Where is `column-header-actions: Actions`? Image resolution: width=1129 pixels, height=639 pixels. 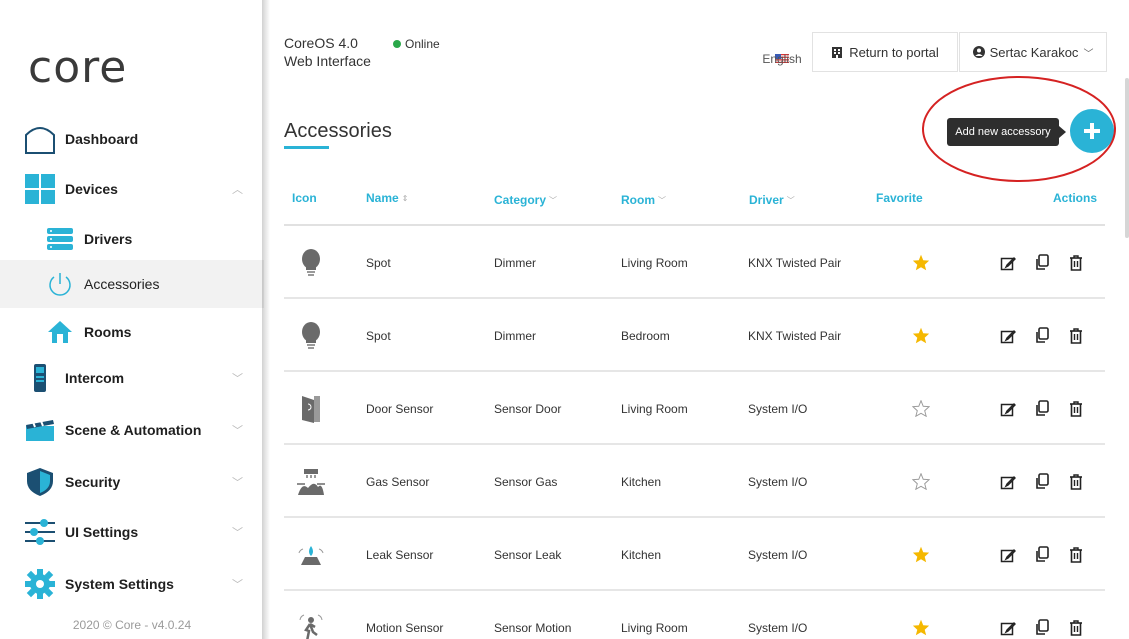
column-header-actions: Actions is located at coordinates (1075, 198).